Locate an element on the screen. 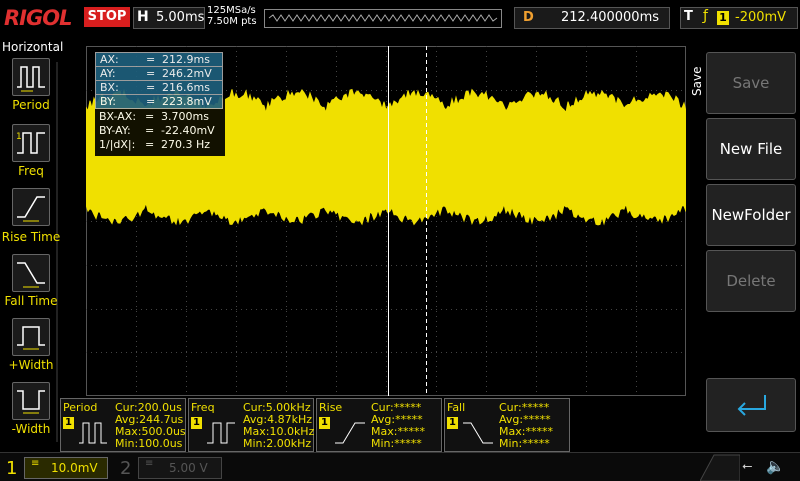 The image size is (800, 481). negative-width-icon is located at coordinates (31, 401).